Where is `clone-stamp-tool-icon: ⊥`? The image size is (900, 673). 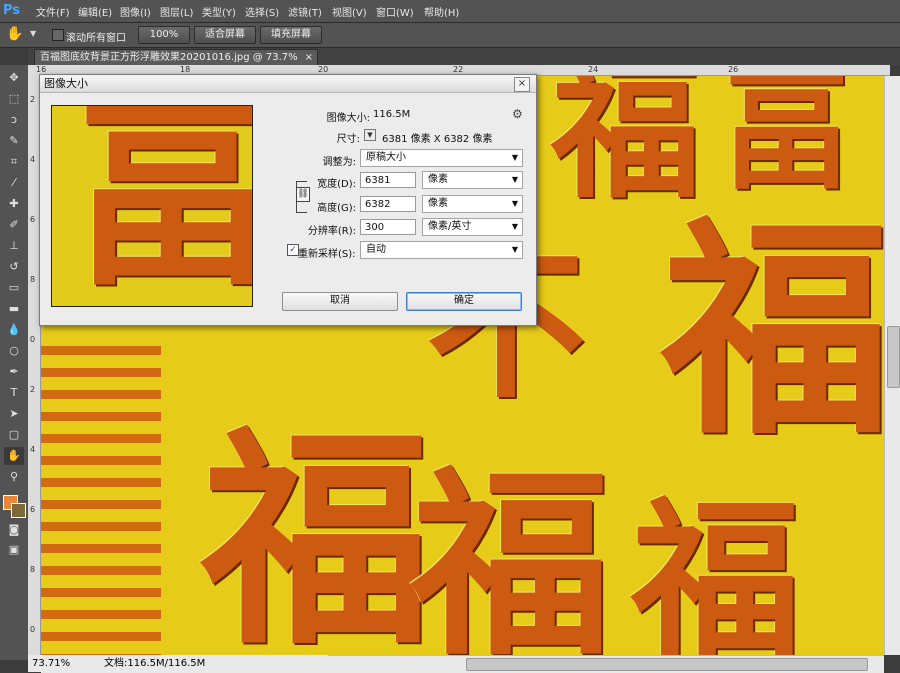 clone-stamp-tool-icon: ⊥ is located at coordinates (14, 246).